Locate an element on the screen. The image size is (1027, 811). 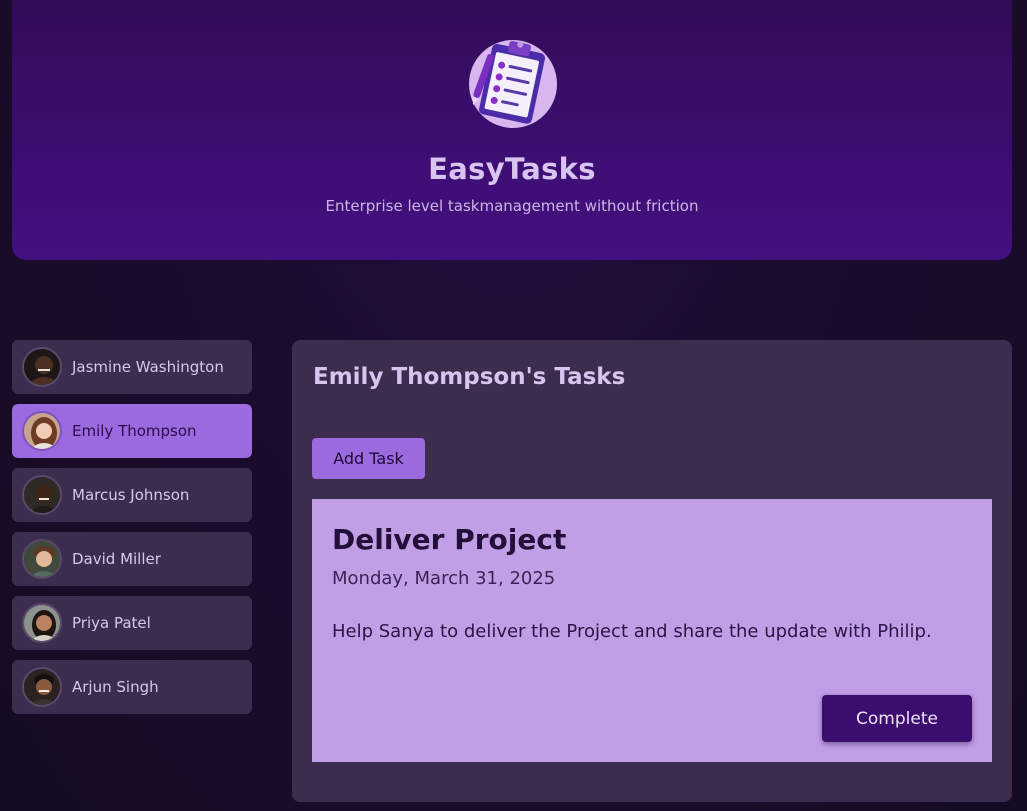
user-item-priya-patel: Priya Patel is located at coordinates (132, 623).